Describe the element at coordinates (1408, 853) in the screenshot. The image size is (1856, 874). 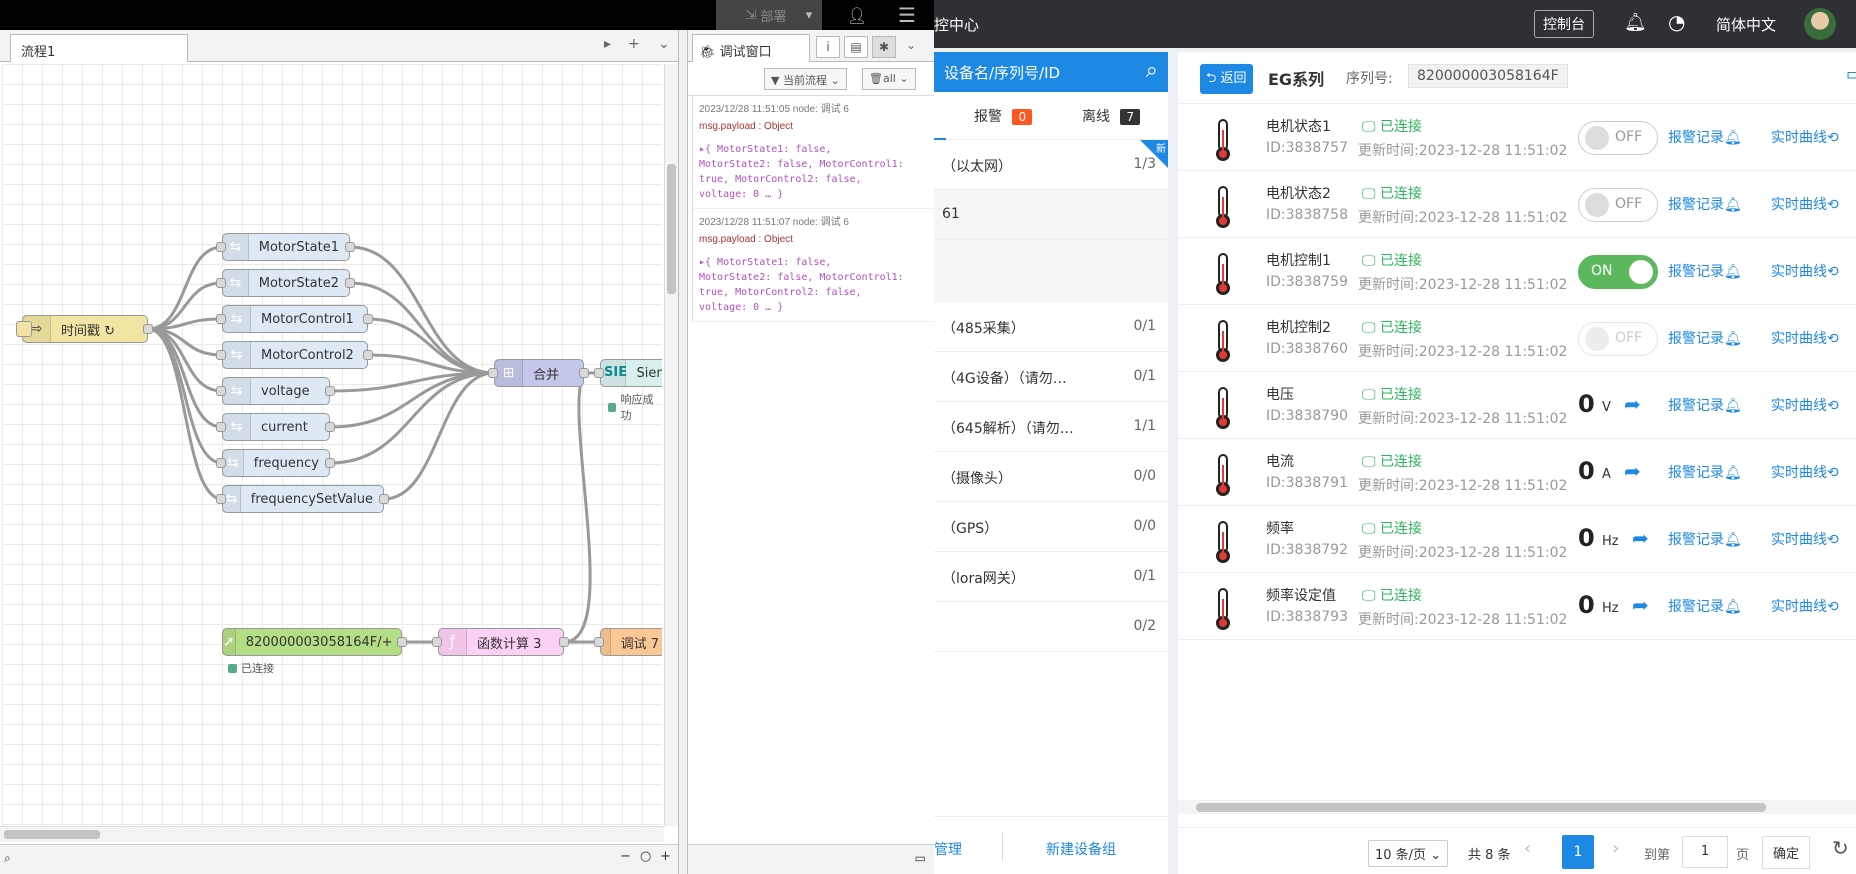
I see `page-size-select: 10 条/页 ⌄` at that location.